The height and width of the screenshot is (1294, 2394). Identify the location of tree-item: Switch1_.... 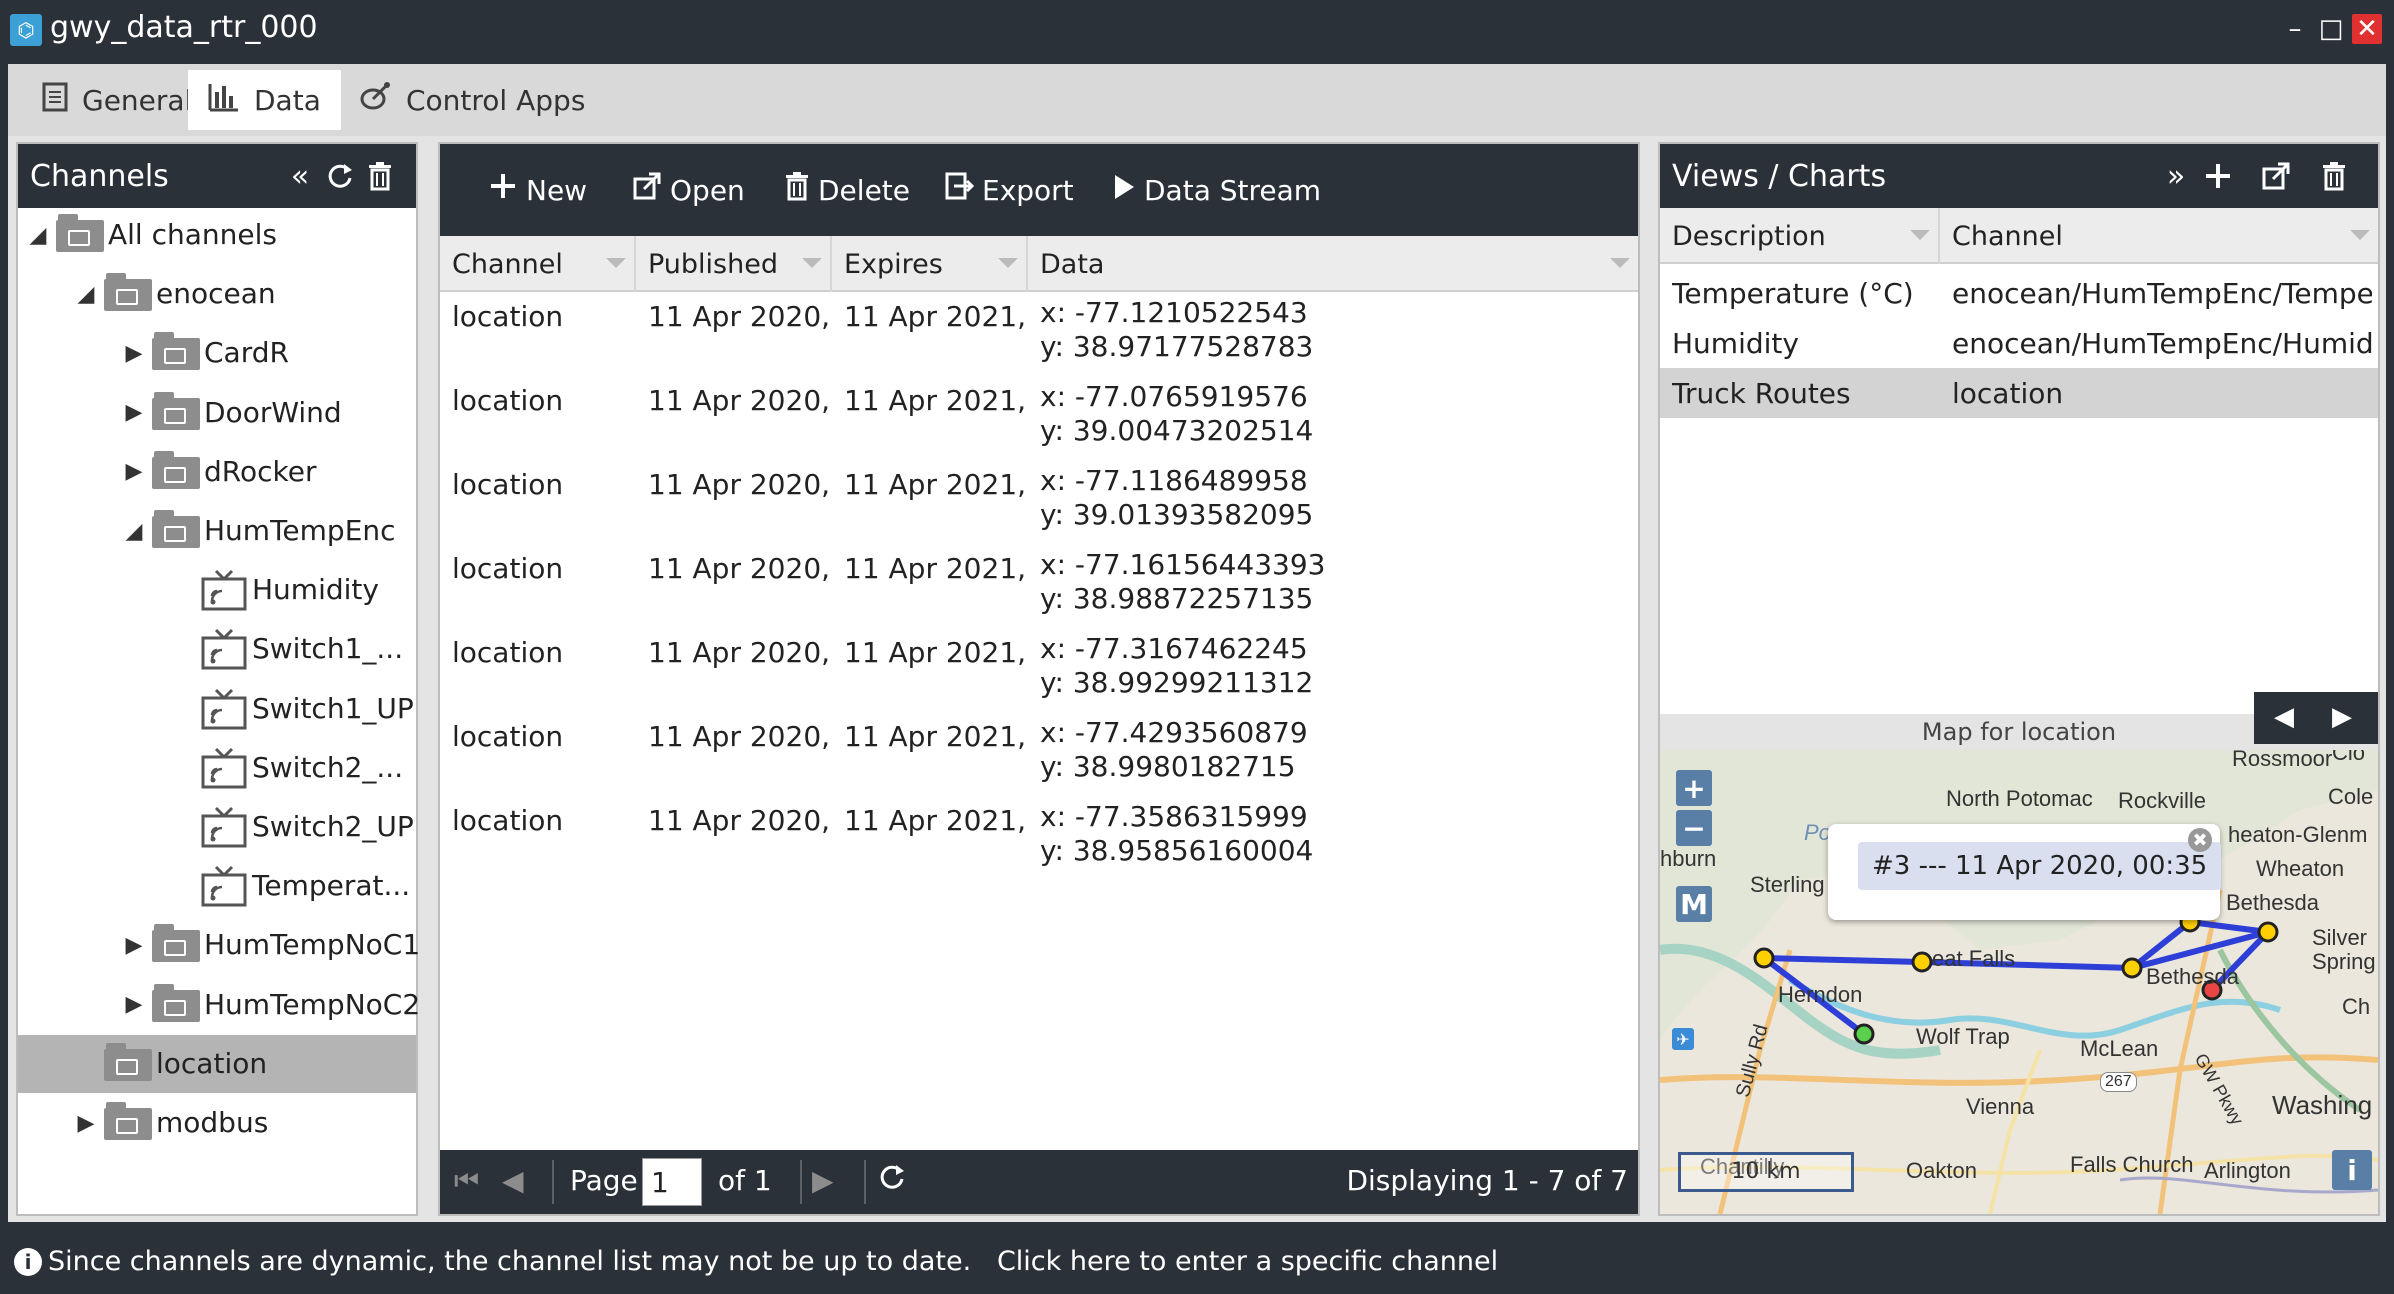
(217, 649).